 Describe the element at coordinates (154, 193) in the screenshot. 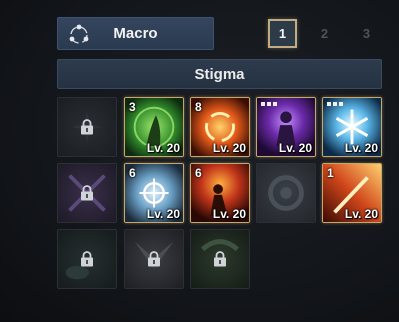

I see `stigma-slot-ice-flower: 6 Lv. 20` at that location.